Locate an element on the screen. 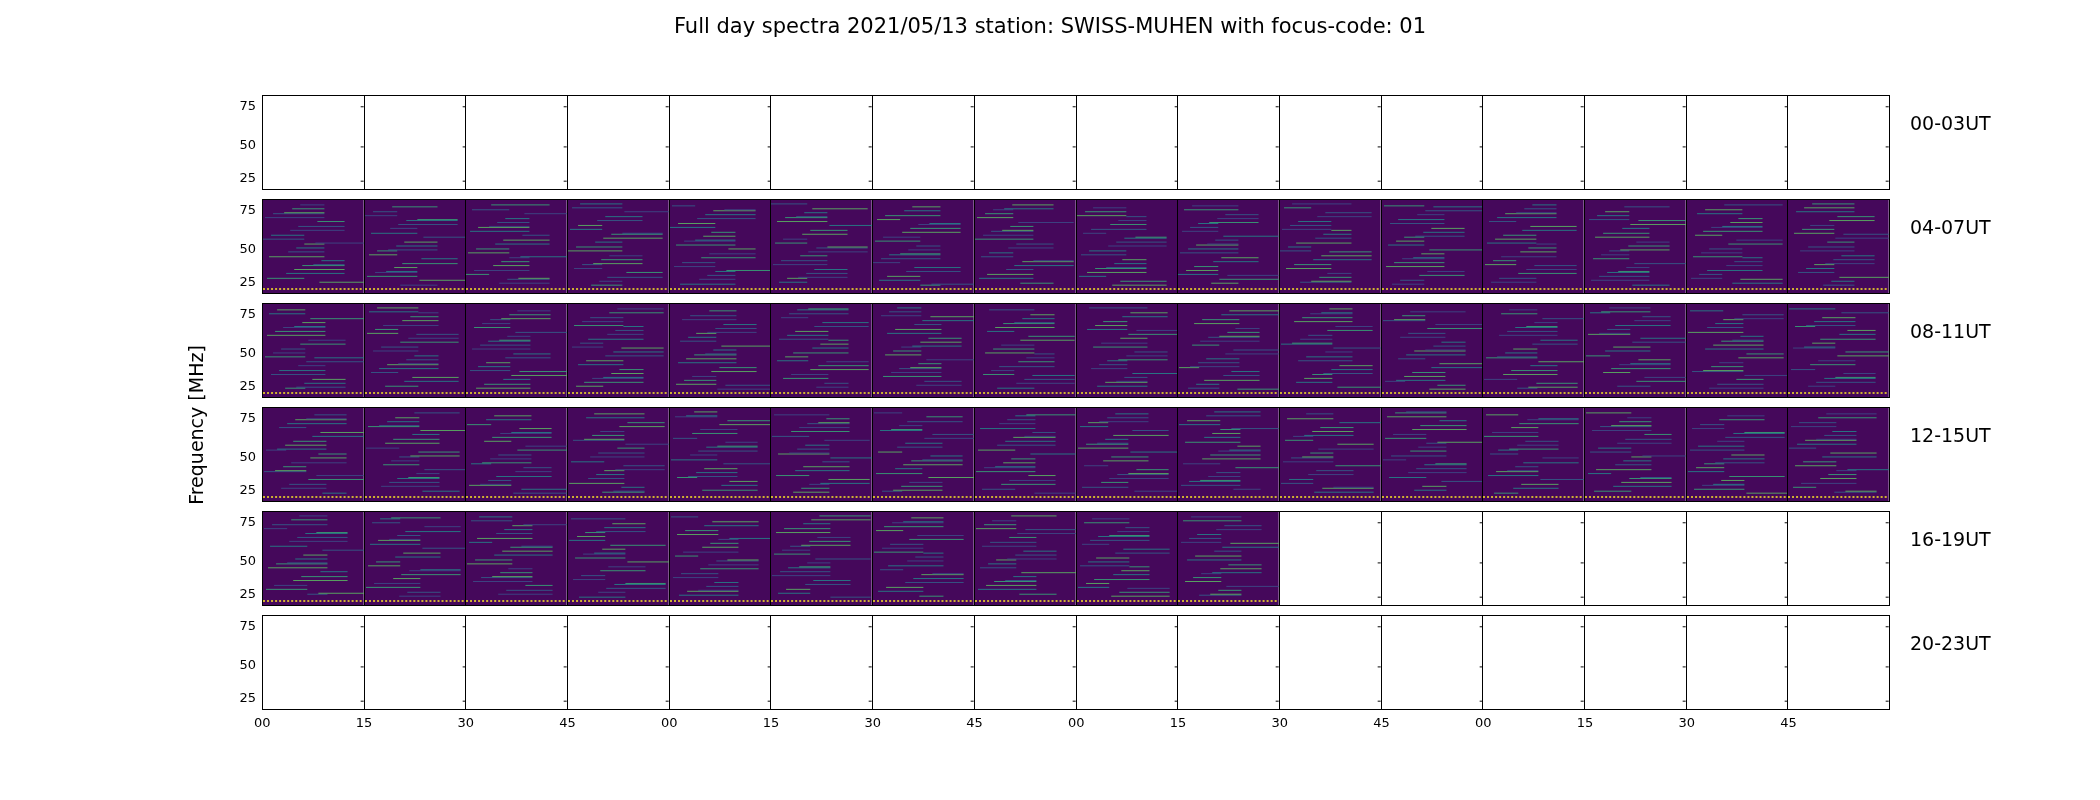 Image resolution: width=2100 pixels, height=800 pixels. axis-label: Frequency [MHz] is located at coordinates (195, 425).